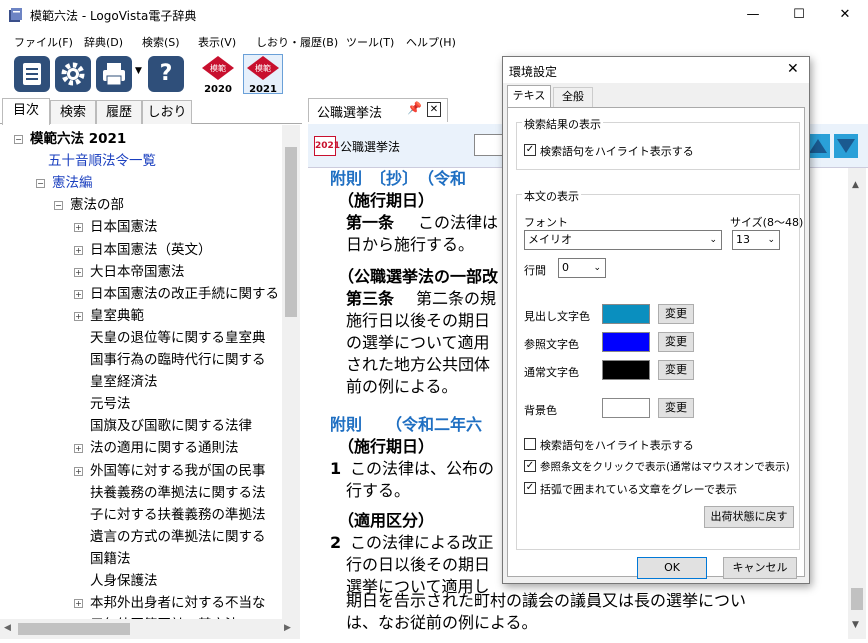 Image resolution: width=868 pixels, height=643 pixels. Describe the element at coordinates (573, 97) in the screenshot. I see `dialog-tab-general: 全般` at that location.